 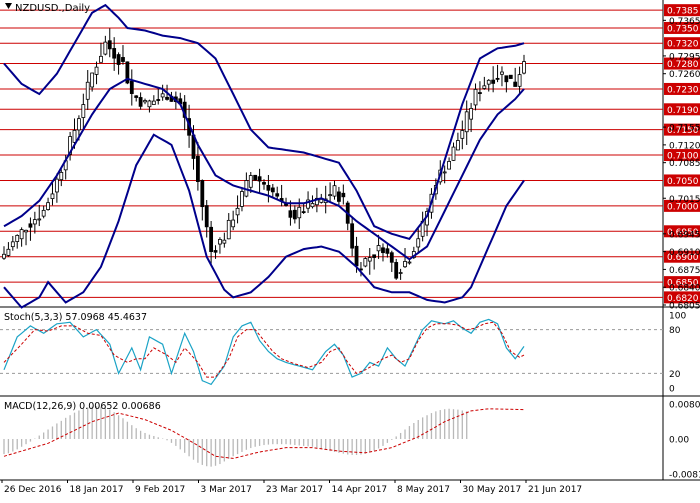 What do you see at coordinates (684, 146) in the screenshot?
I see `price-tick-label: 0.7120` at bounding box center [684, 146].